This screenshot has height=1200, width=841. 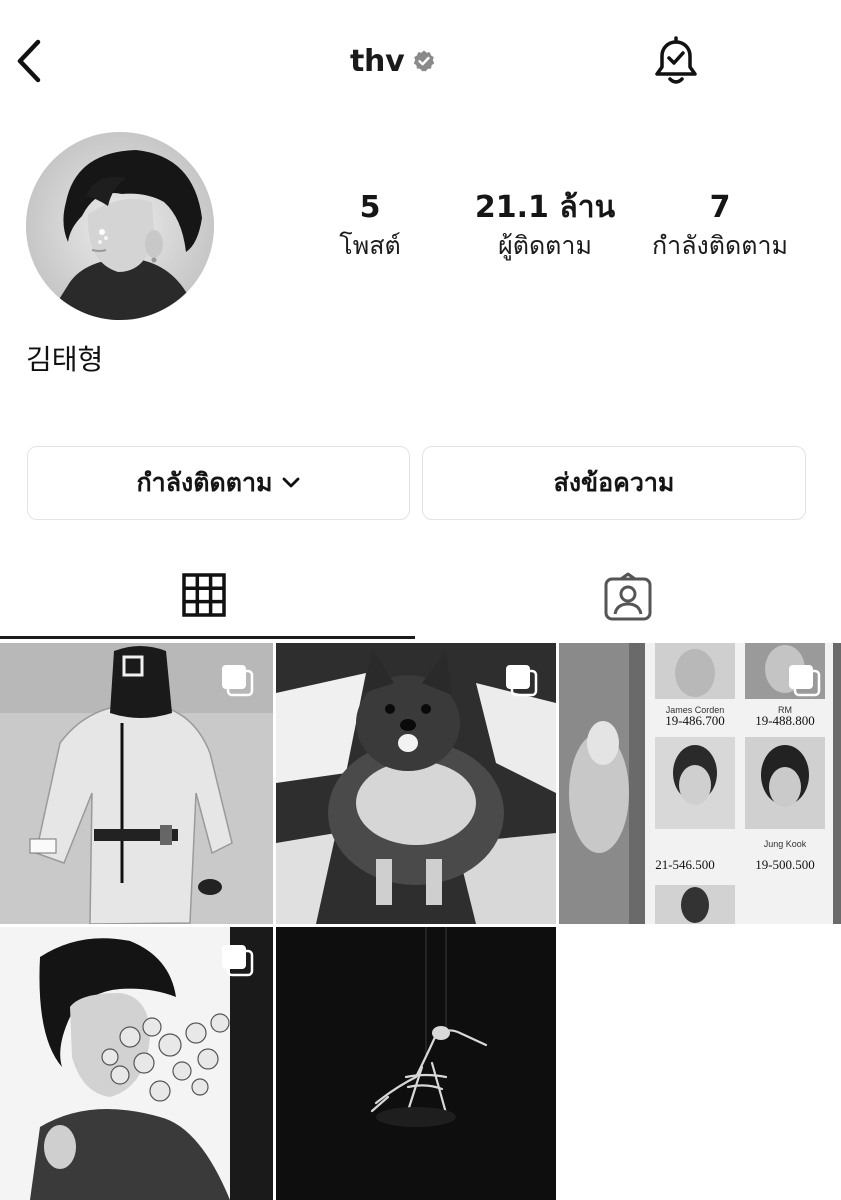 I want to click on chevron-left-icon, so click(x=29, y=61).